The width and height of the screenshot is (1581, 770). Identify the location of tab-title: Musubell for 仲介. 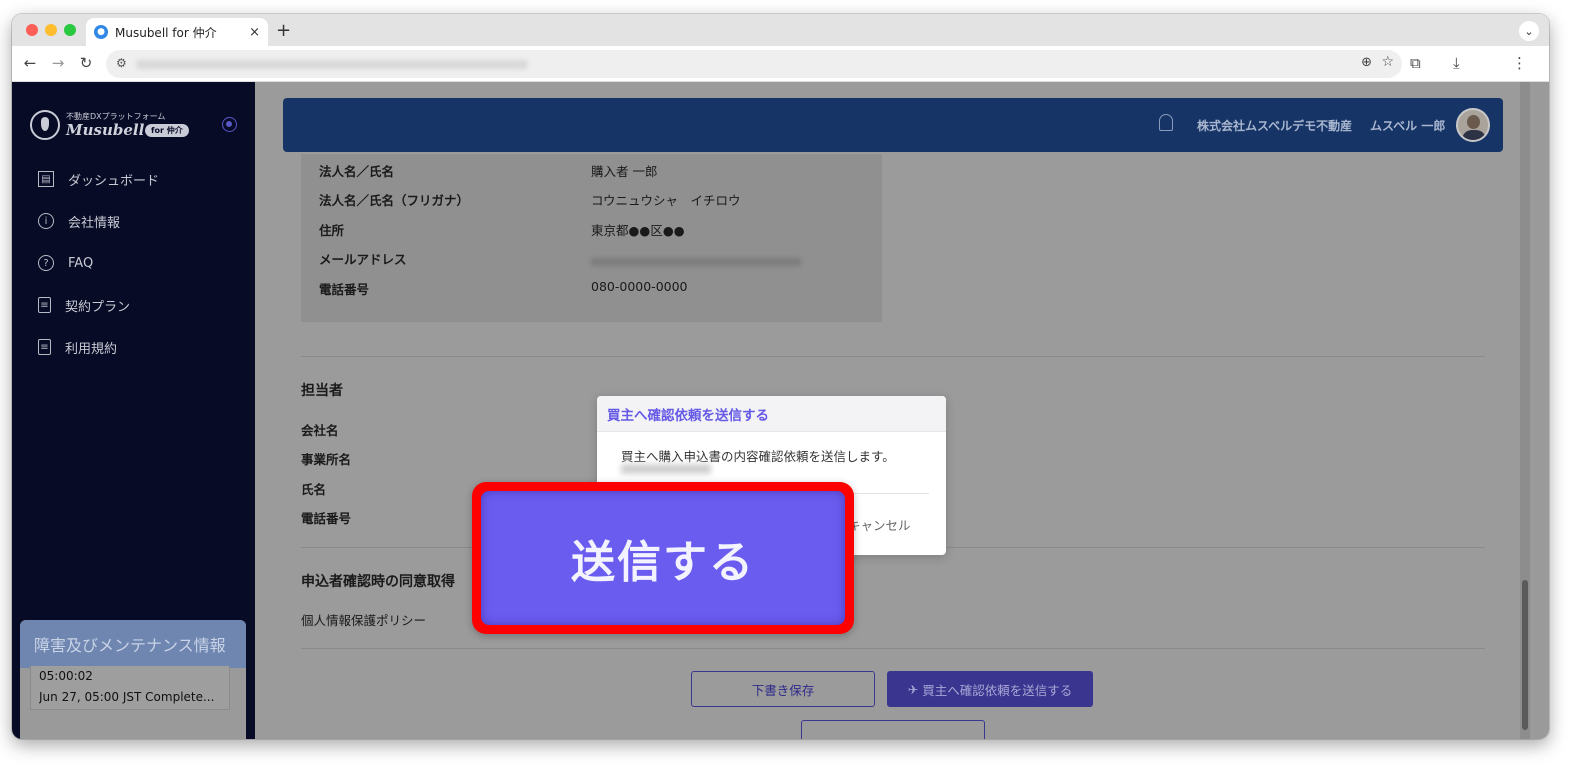
(166, 32).